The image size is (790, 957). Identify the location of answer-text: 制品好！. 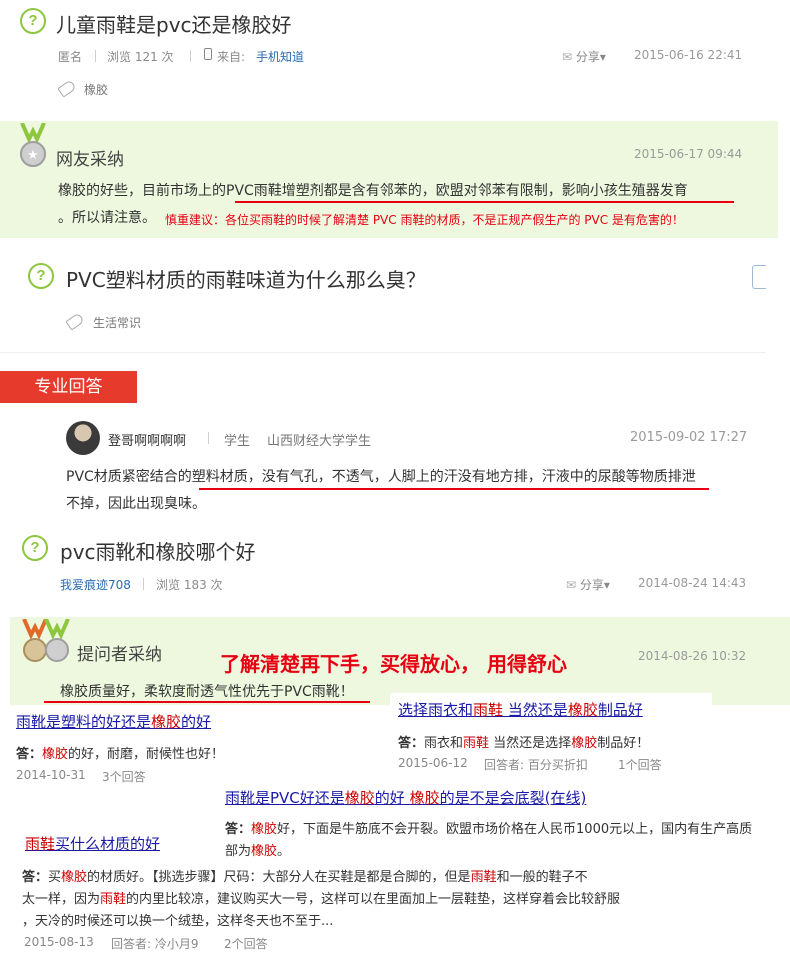
(623, 743).